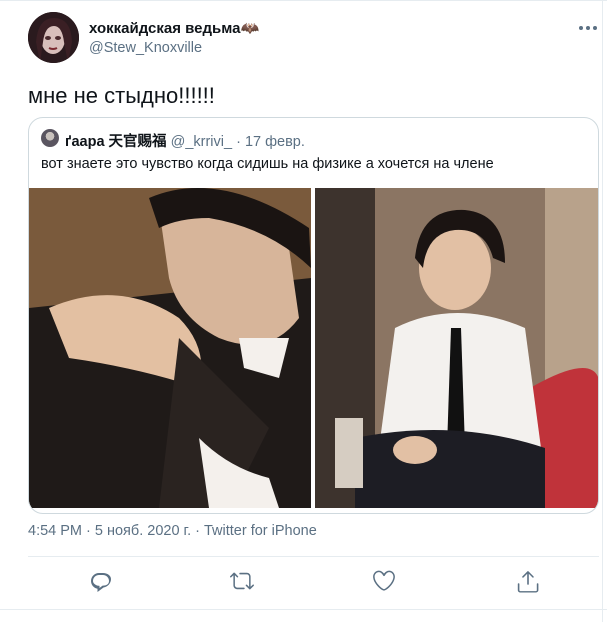 This screenshot has width=607, height=622. Describe the element at coordinates (588, 28) in the screenshot. I see `more-options-icon` at that location.